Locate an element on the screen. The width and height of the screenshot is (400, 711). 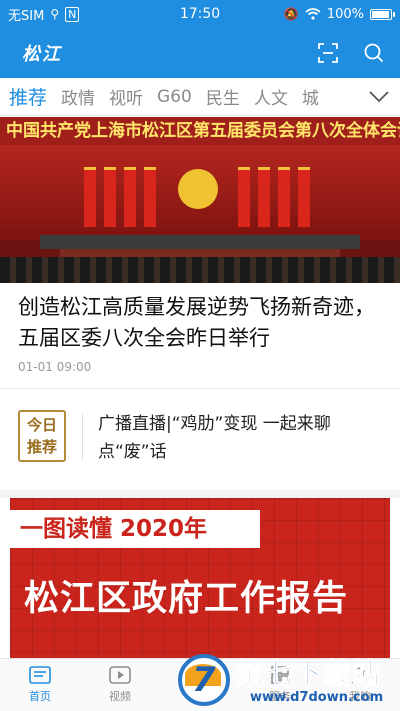
report-tag: 一图读懂 2020年 is located at coordinates (135, 529).